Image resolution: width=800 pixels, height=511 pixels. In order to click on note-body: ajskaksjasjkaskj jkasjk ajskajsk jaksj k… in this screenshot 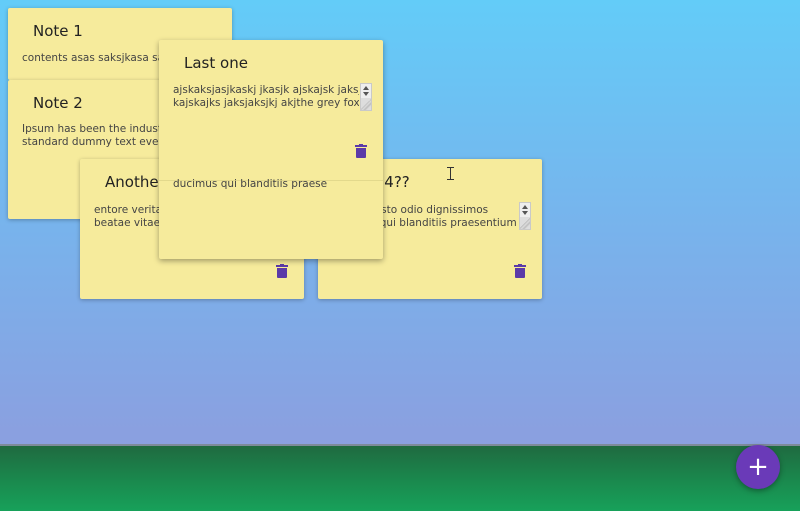, I will do `click(266, 97)`.